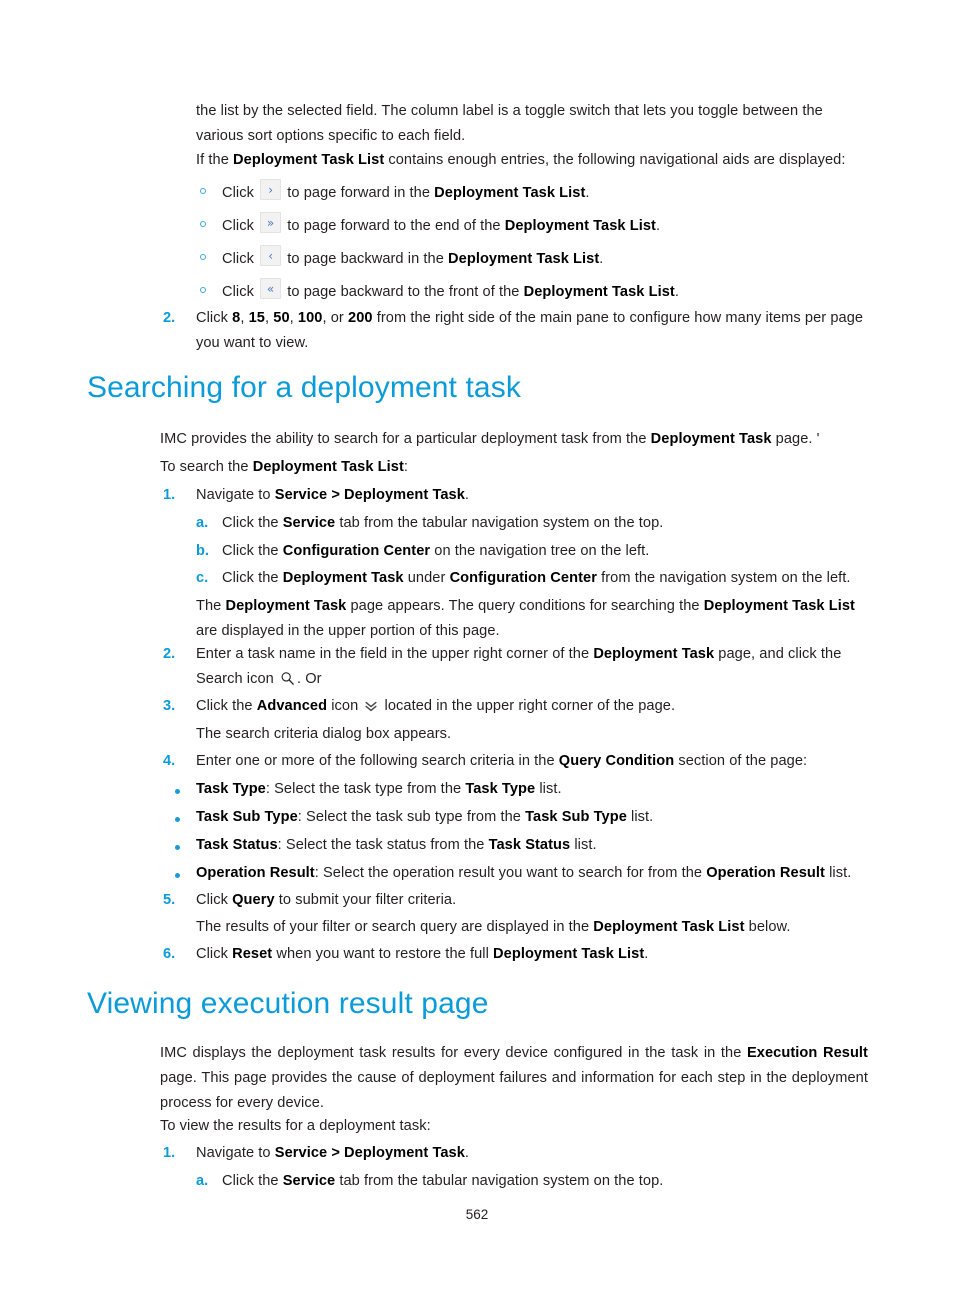 The image size is (954, 1296). Describe the element at coordinates (202, 578) in the screenshot. I see `list-marker-c: c.` at that location.